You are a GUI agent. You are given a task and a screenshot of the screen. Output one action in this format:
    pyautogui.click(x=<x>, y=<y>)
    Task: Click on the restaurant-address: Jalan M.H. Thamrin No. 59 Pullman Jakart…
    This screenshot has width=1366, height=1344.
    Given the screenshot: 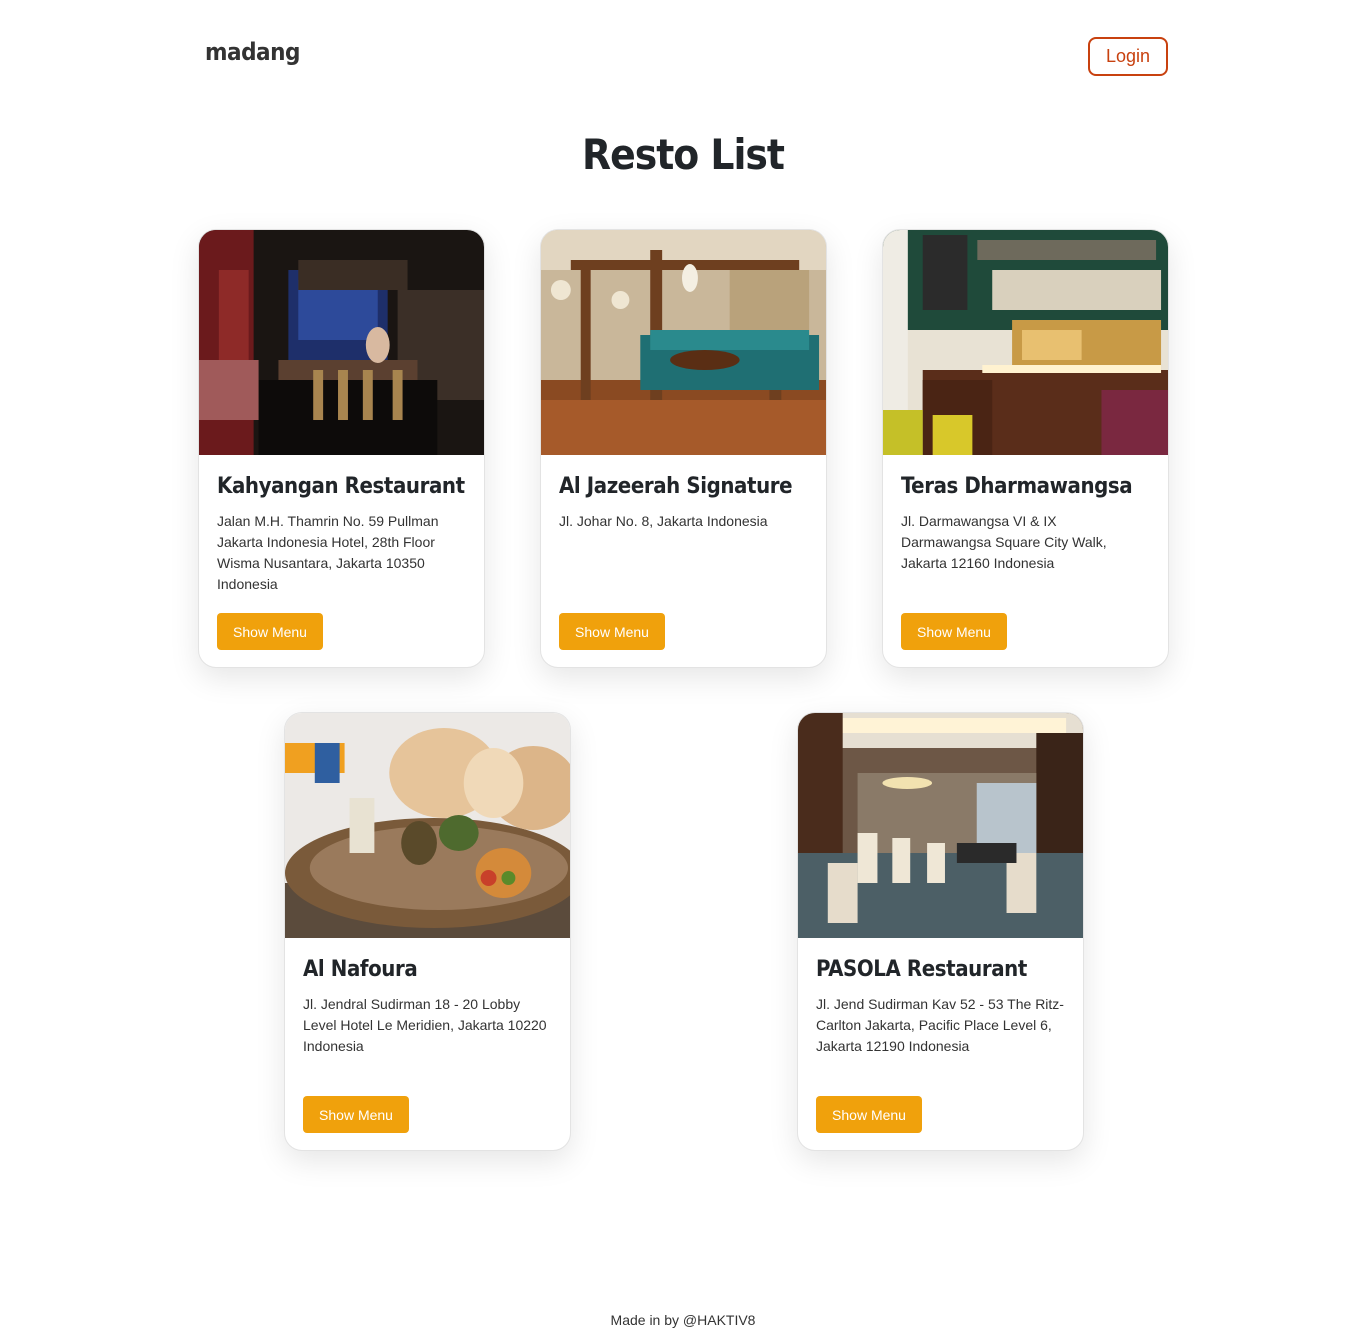 What is the action you would take?
    pyautogui.click(x=328, y=552)
    